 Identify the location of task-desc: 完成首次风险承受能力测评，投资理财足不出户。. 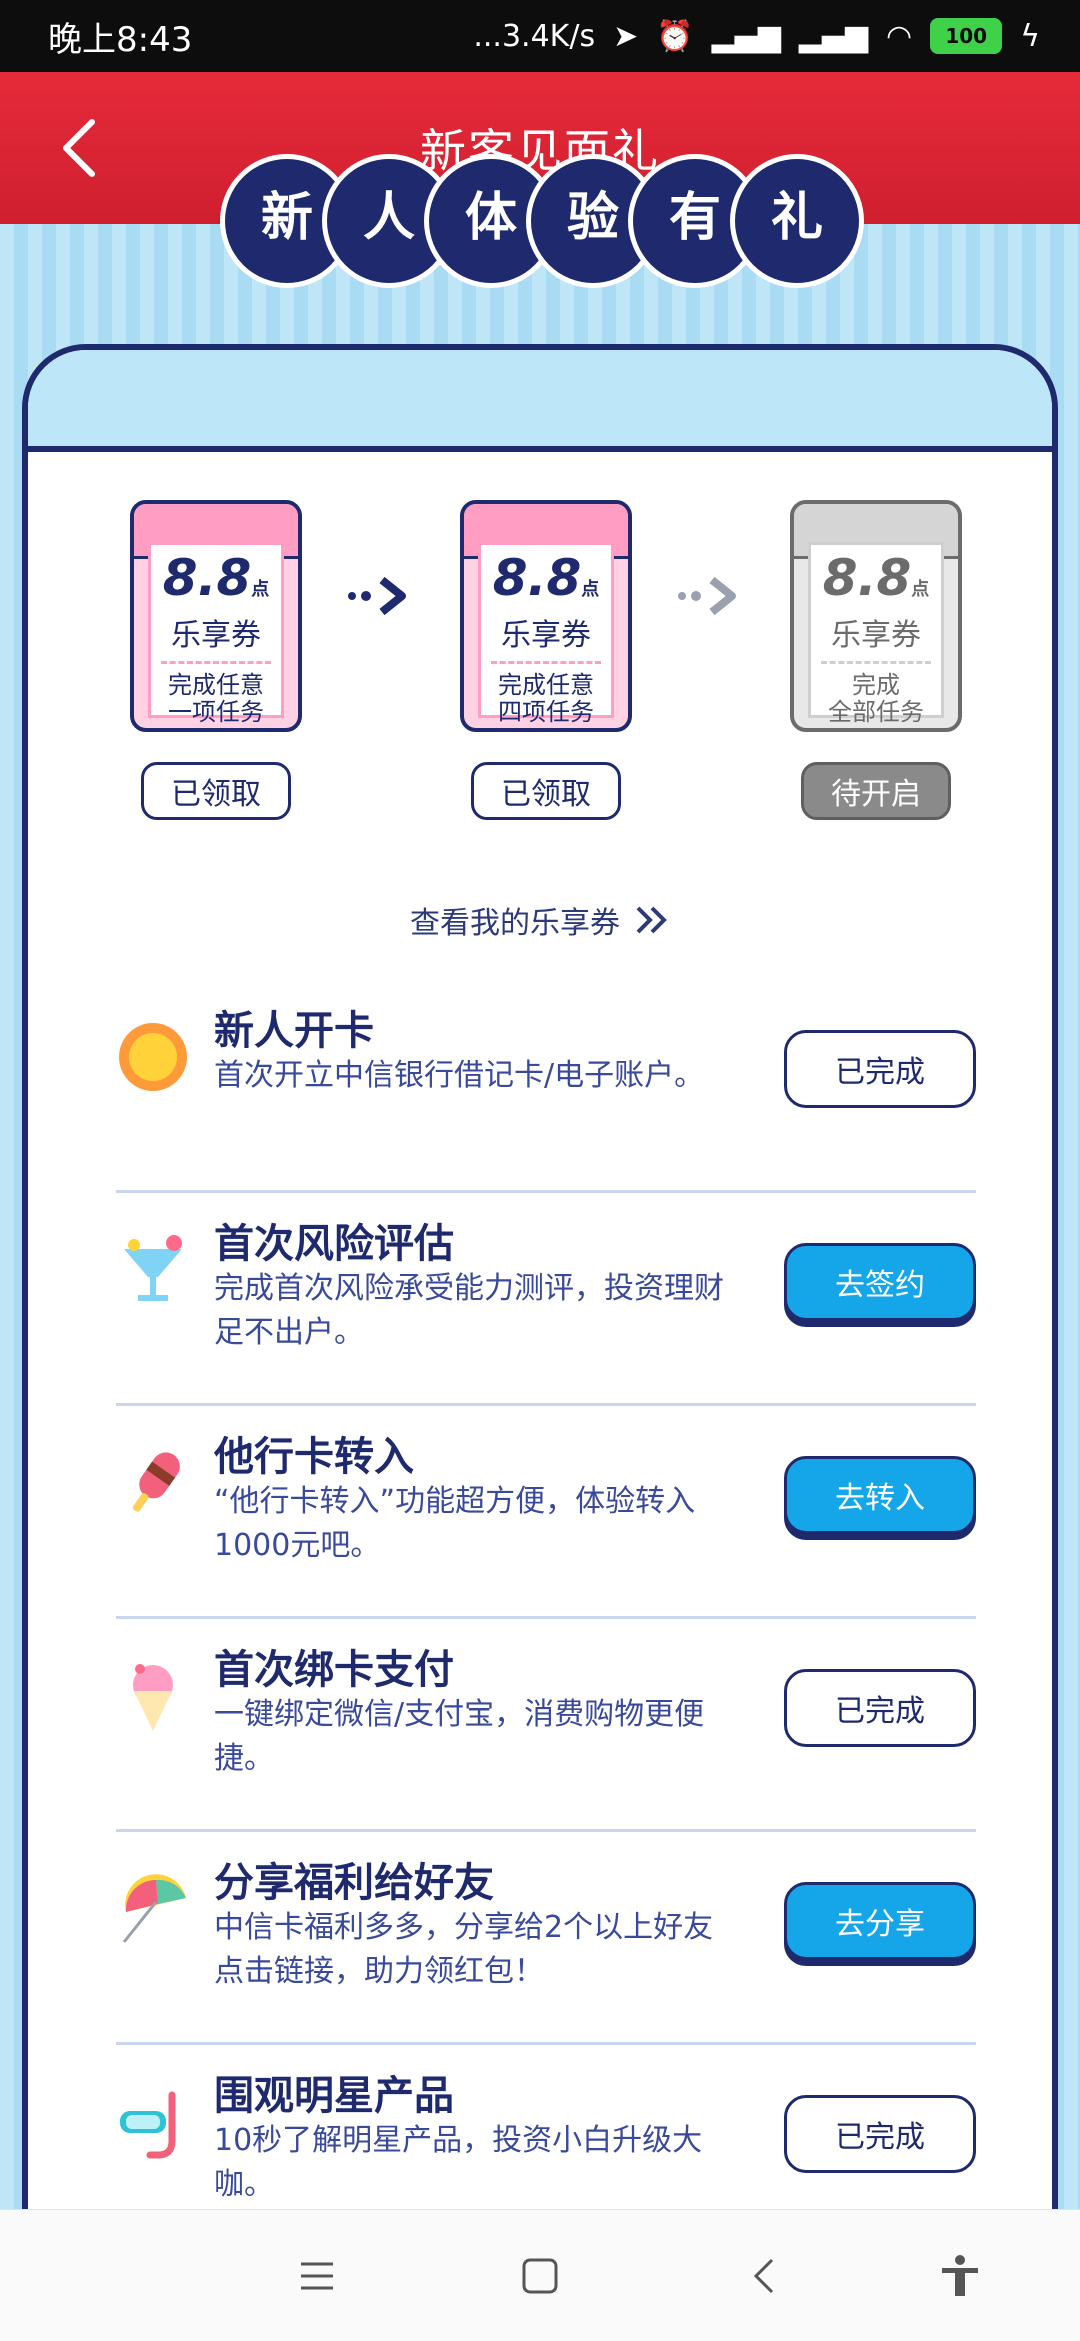
(469, 1310).